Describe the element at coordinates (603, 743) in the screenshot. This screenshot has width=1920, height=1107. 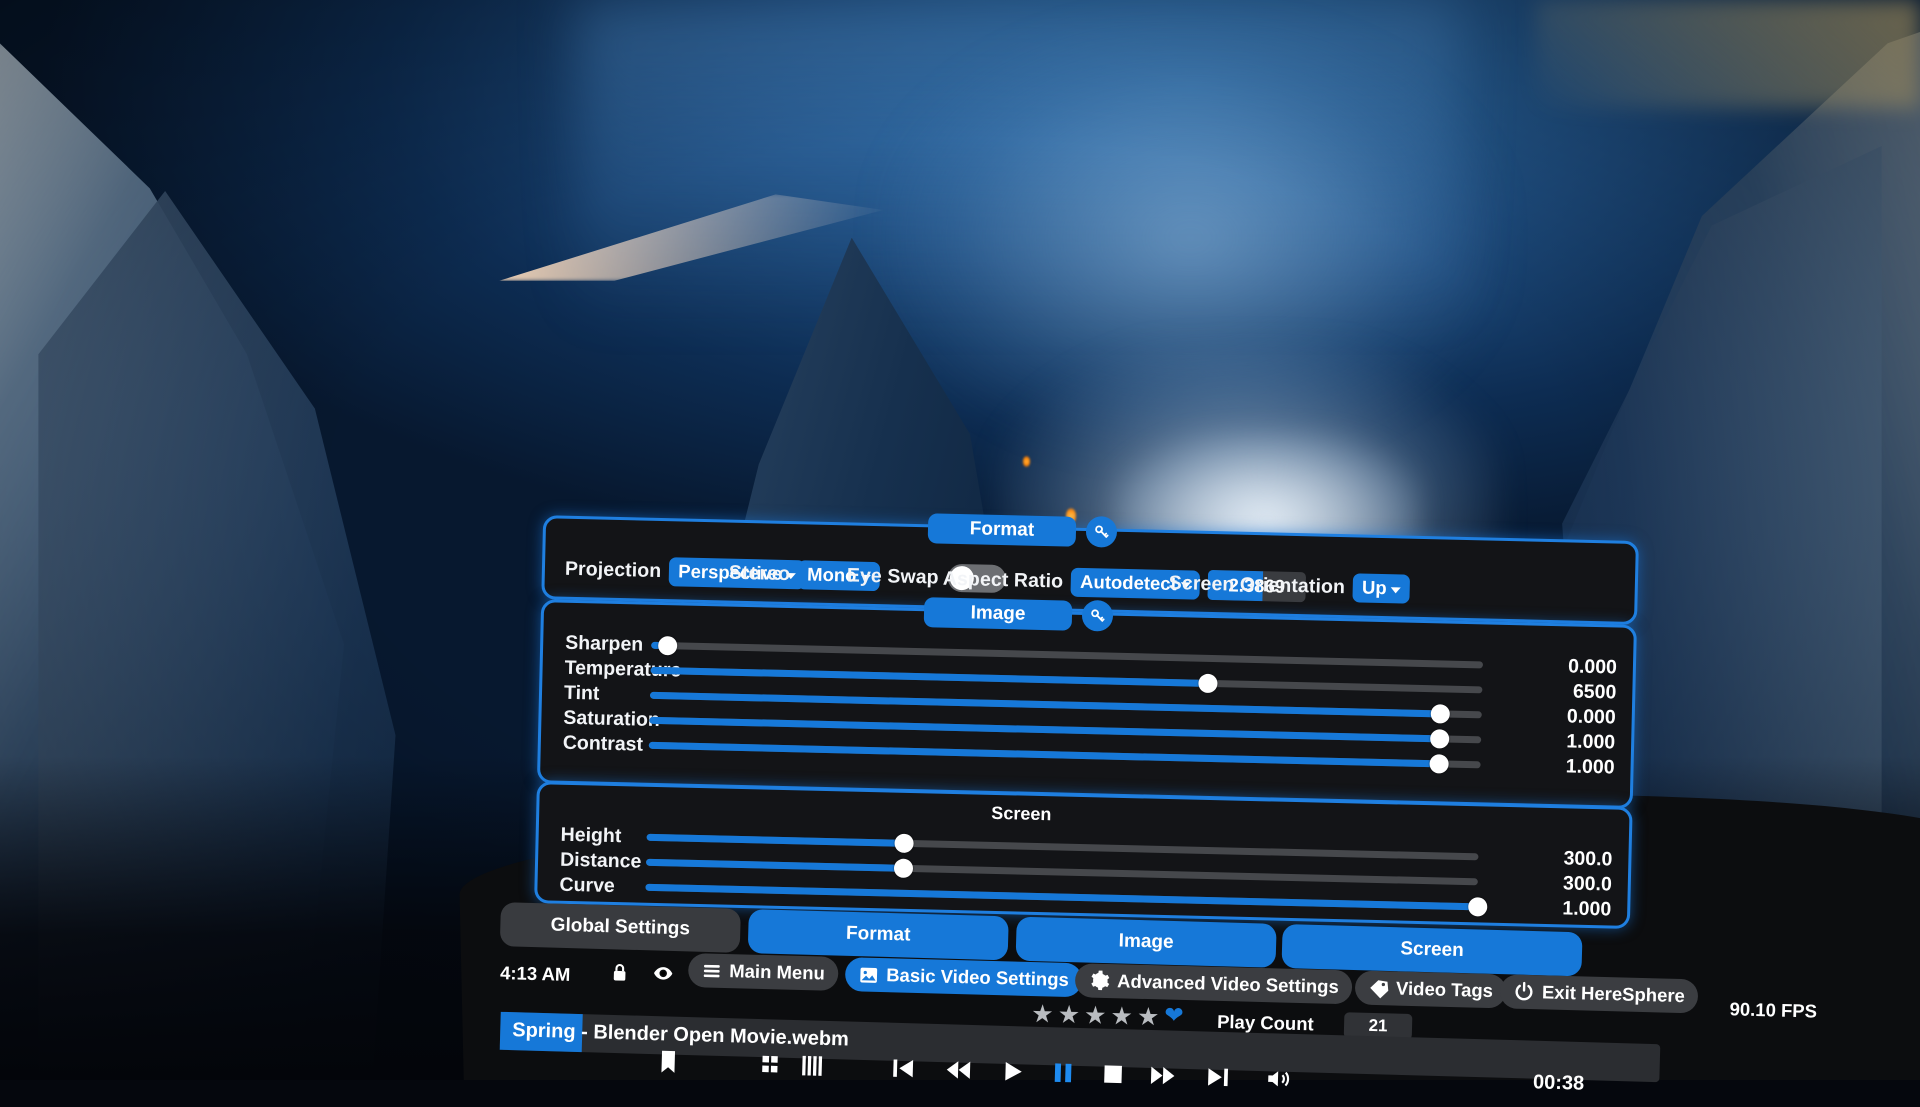
I see `slider-label: Contrast` at that location.